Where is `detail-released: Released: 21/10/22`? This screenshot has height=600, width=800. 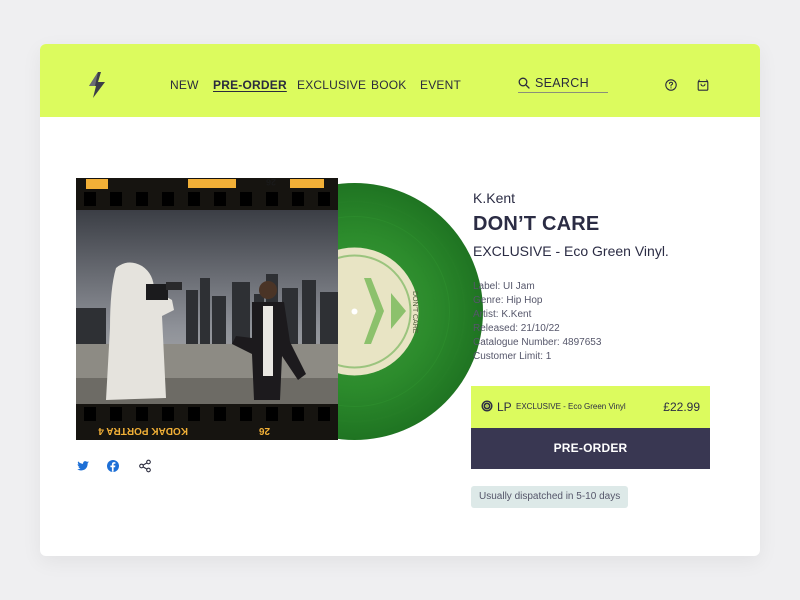
detail-released: Released: 21/10/22 is located at coordinates (516, 328).